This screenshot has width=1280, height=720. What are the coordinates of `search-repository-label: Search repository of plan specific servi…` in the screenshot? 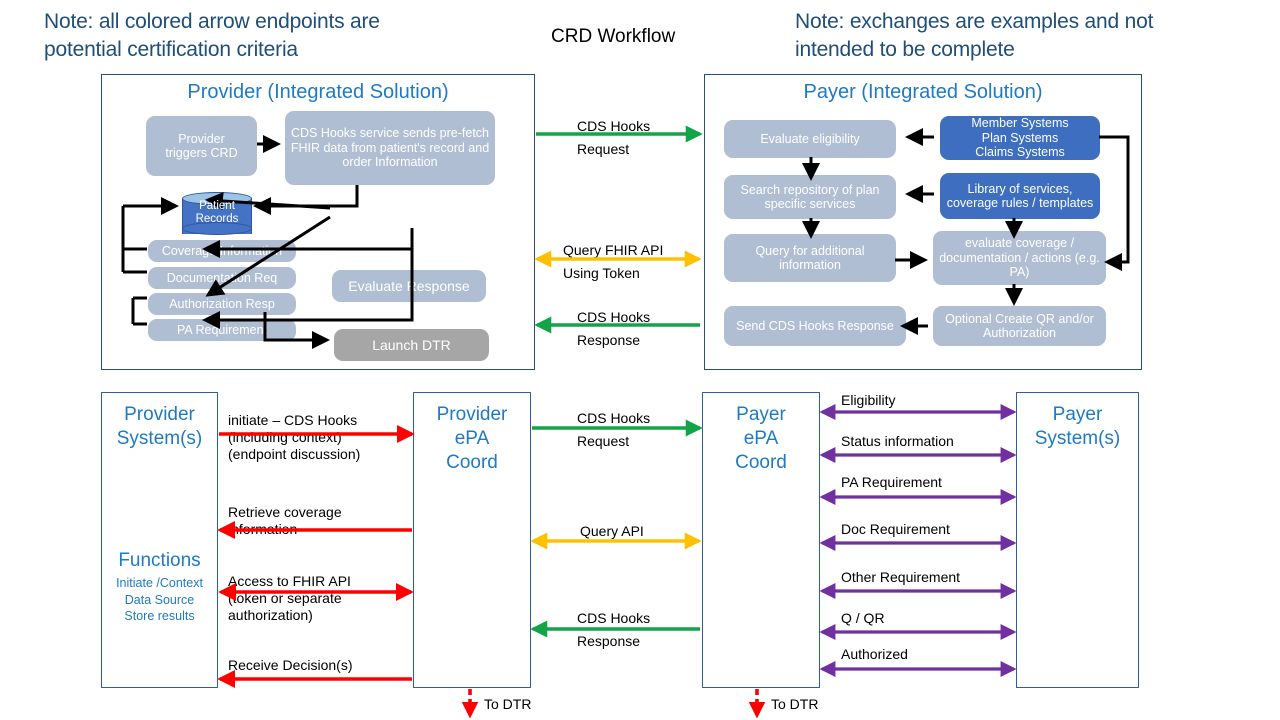 It's located at (810, 197).